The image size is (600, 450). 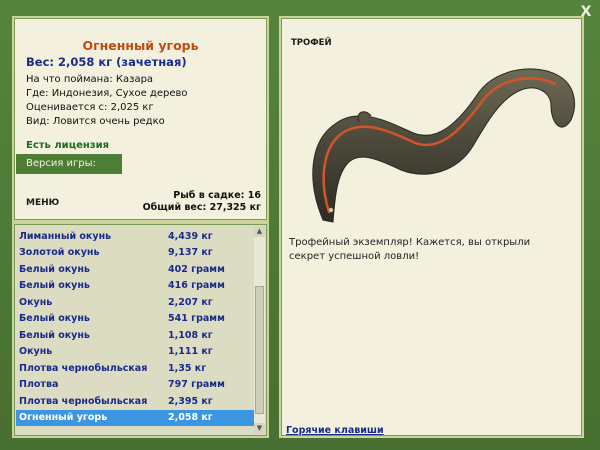 What do you see at coordinates (68, 145) in the screenshot?
I see `license-status: Есть лицензия` at bounding box center [68, 145].